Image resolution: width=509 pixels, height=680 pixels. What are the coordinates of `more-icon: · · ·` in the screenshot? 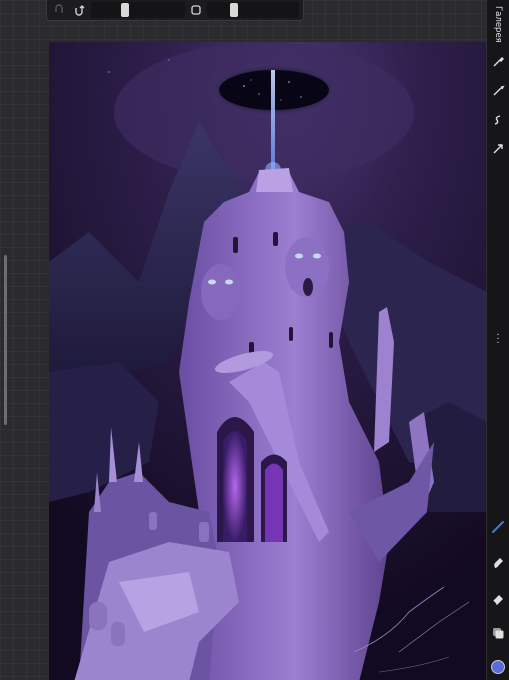 It's located at (498, 340).